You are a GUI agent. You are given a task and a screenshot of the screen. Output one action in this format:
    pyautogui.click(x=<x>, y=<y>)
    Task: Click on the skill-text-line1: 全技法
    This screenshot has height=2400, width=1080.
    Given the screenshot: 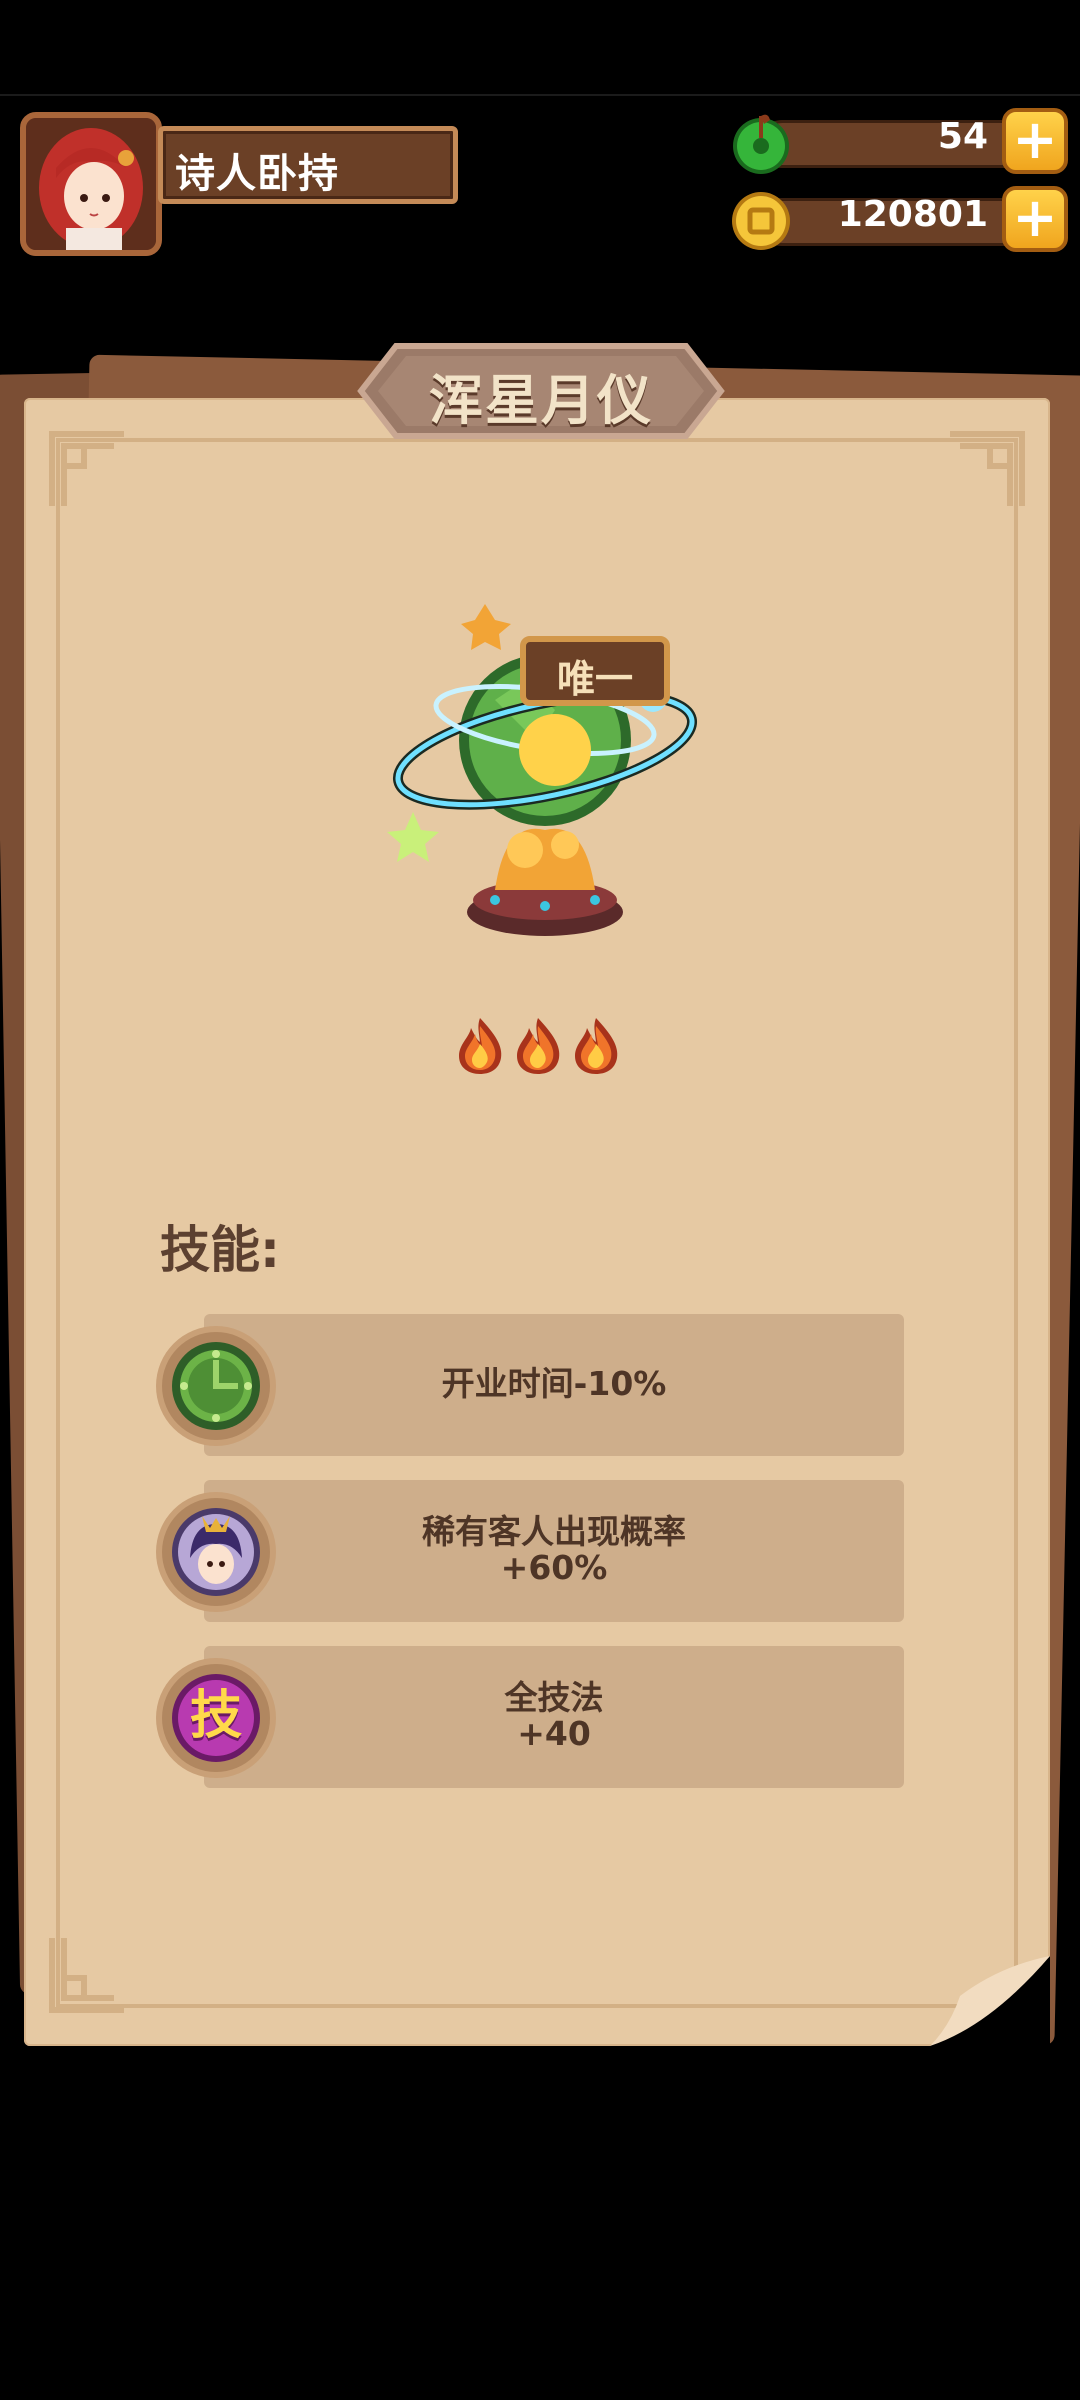 What is the action you would take?
    pyautogui.click(x=554, y=1697)
    